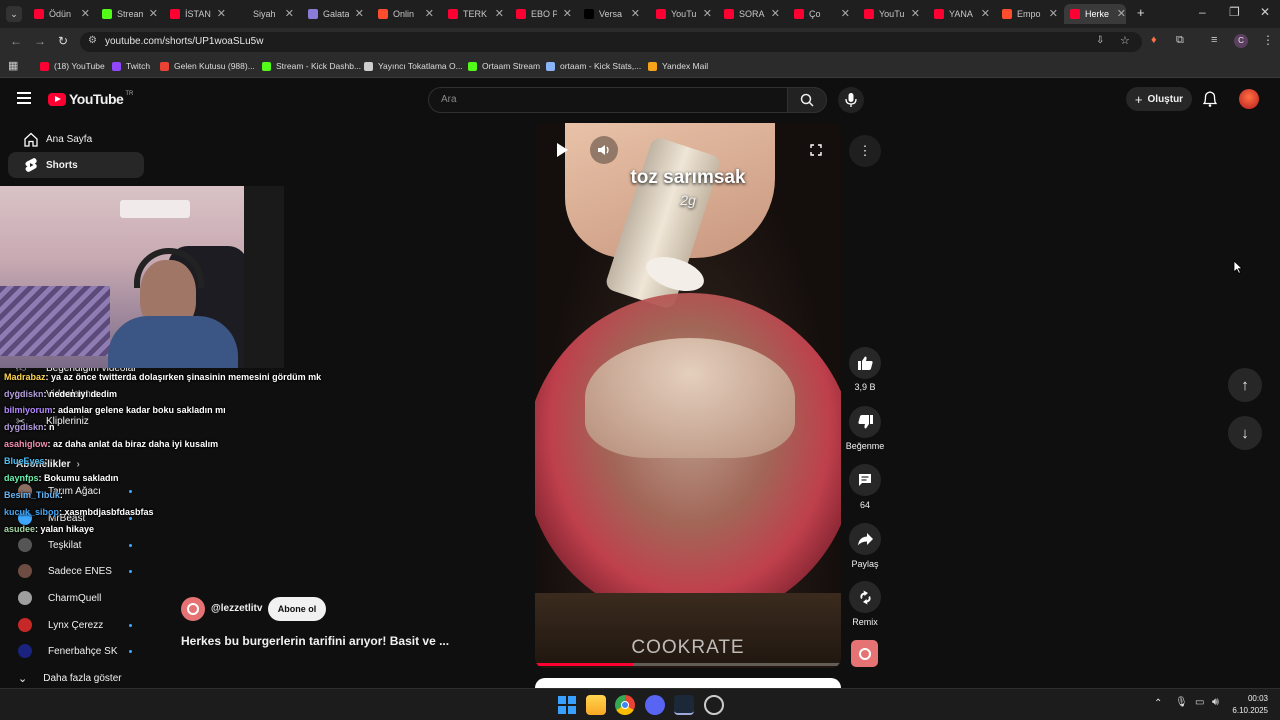 The height and width of the screenshot is (720, 1280). What do you see at coordinates (1180, 40) in the screenshot?
I see `extensions-puzzle-icon: ⧉` at bounding box center [1180, 40].